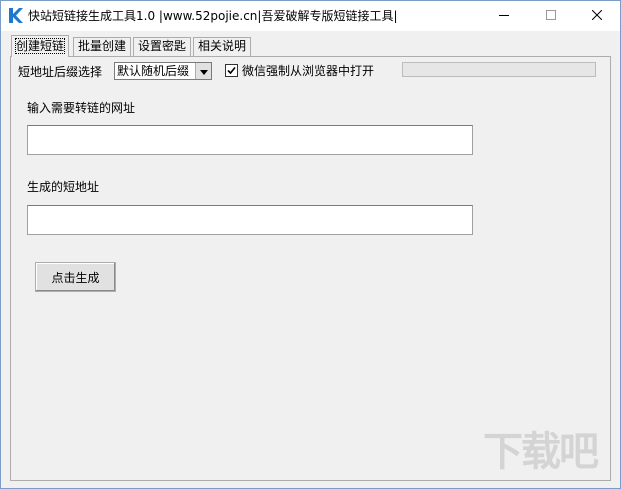 Image resolution: width=621 pixels, height=489 pixels. I want to click on input-url-label: 输入需要转链的网址, so click(81, 108).